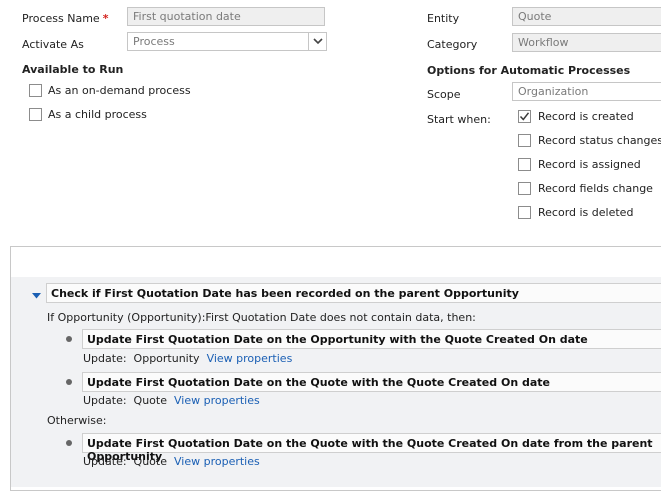  What do you see at coordinates (529, 70) in the screenshot?
I see `options-heading: Options for Automatic Processes` at bounding box center [529, 70].